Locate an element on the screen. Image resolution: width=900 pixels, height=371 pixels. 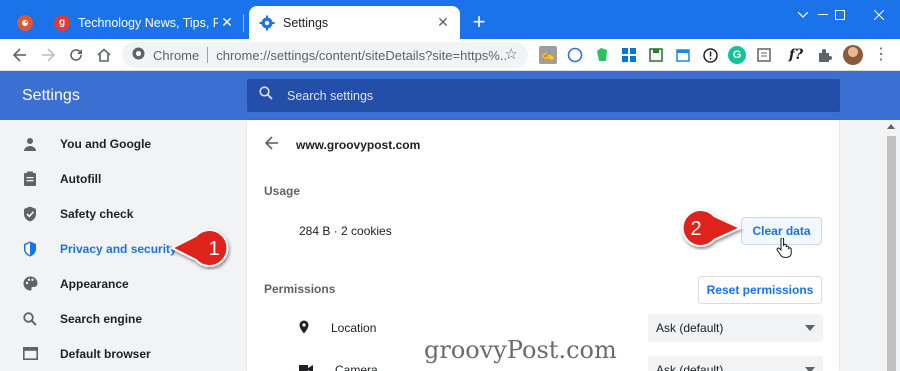
chrome-logo-icon is located at coordinates (138, 55).